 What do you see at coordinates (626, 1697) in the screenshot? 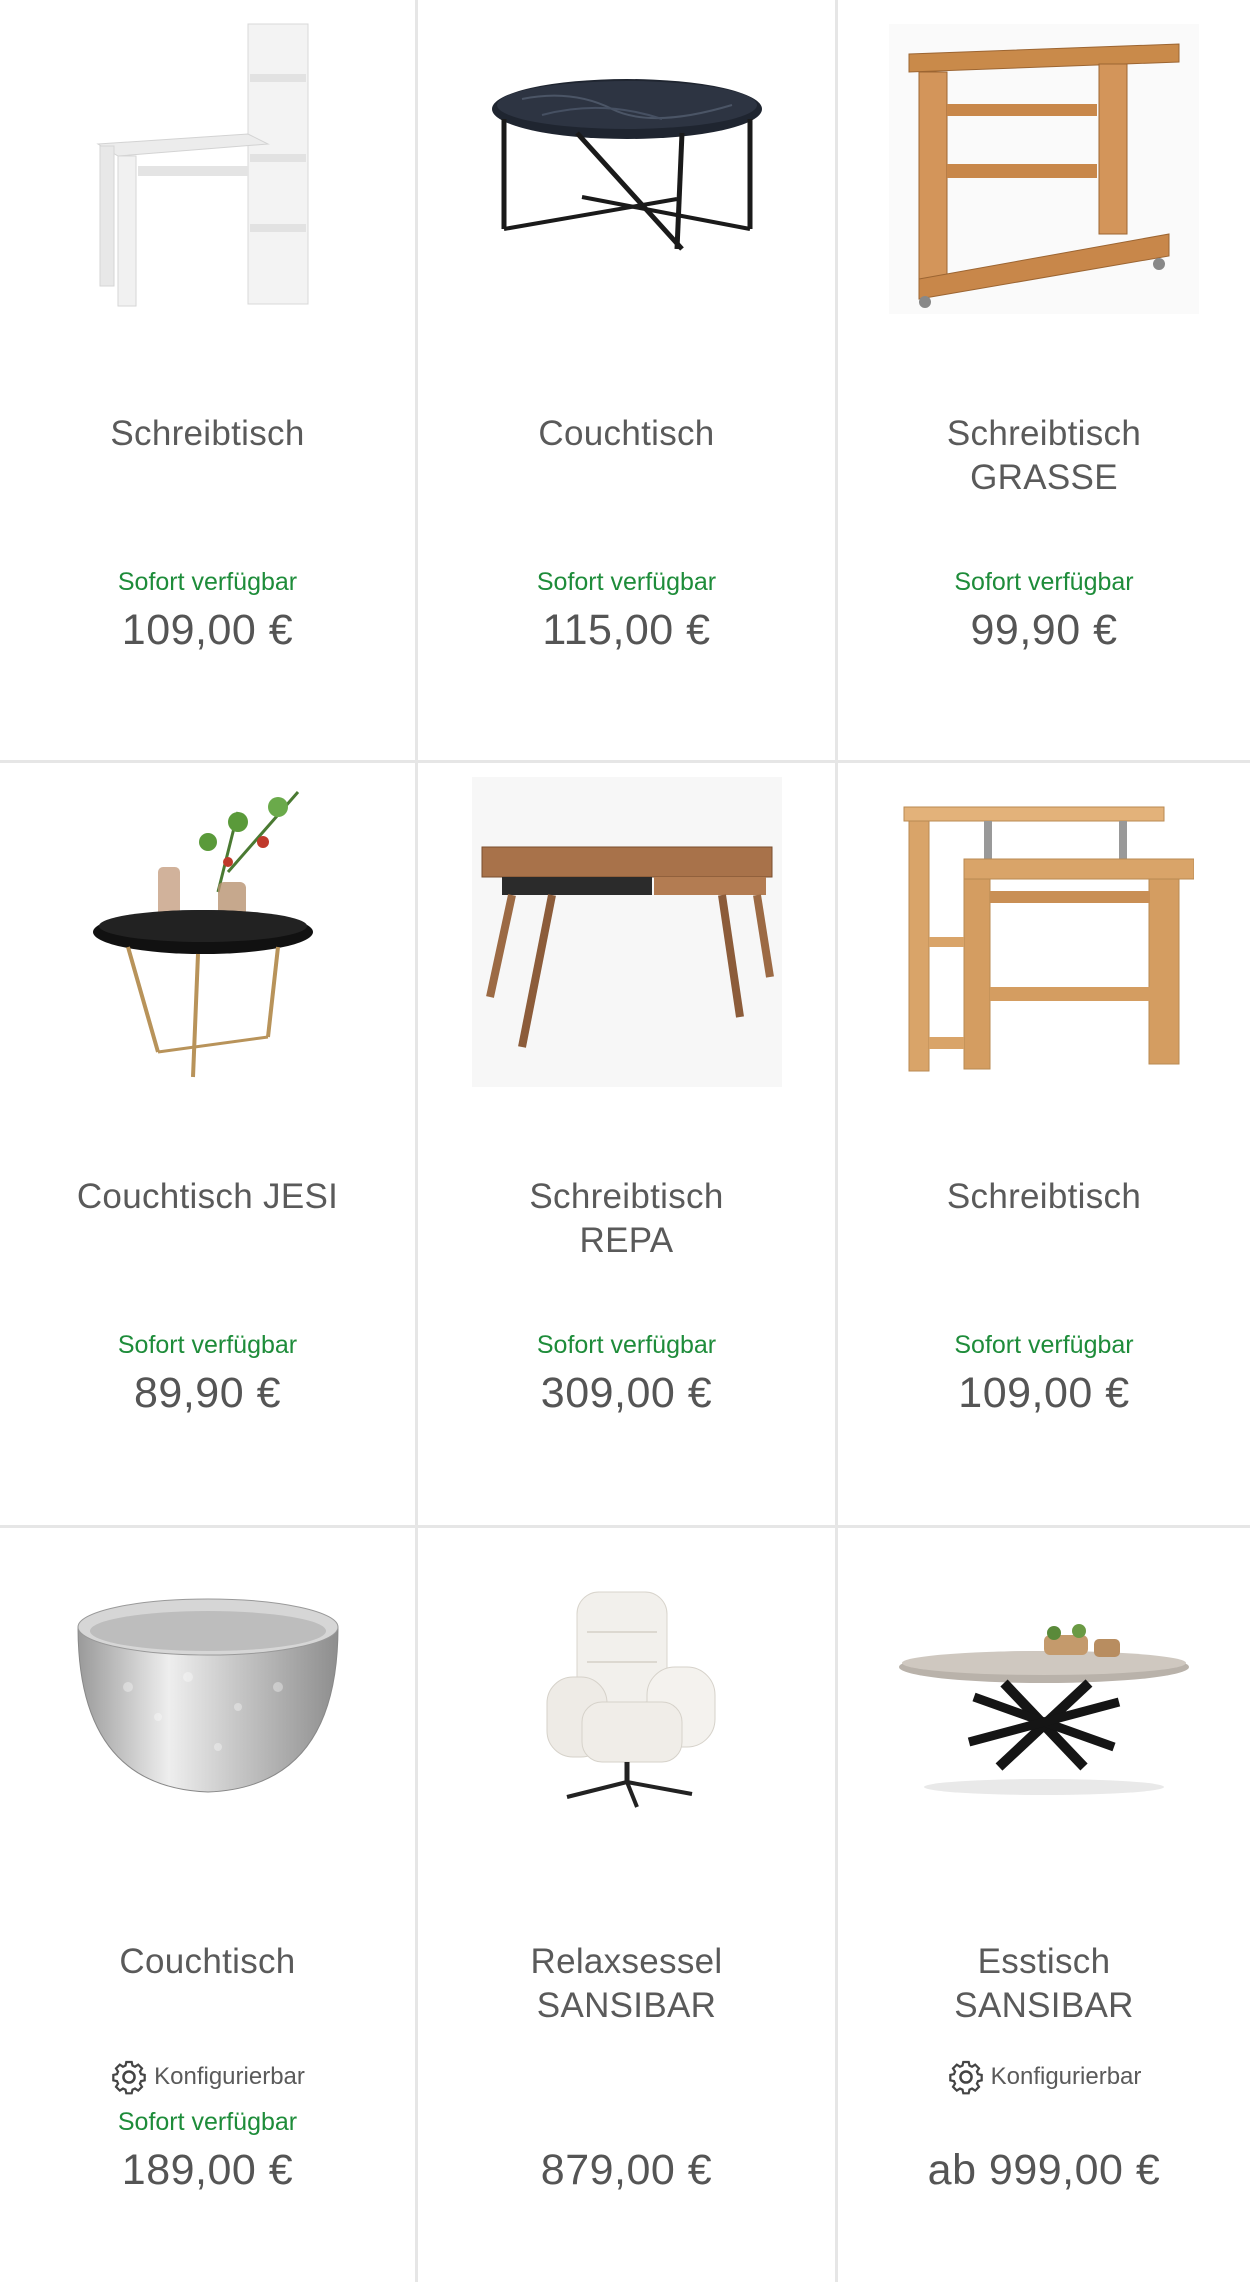
I see `product-image-armchair` at bounding box center [626, 1697].